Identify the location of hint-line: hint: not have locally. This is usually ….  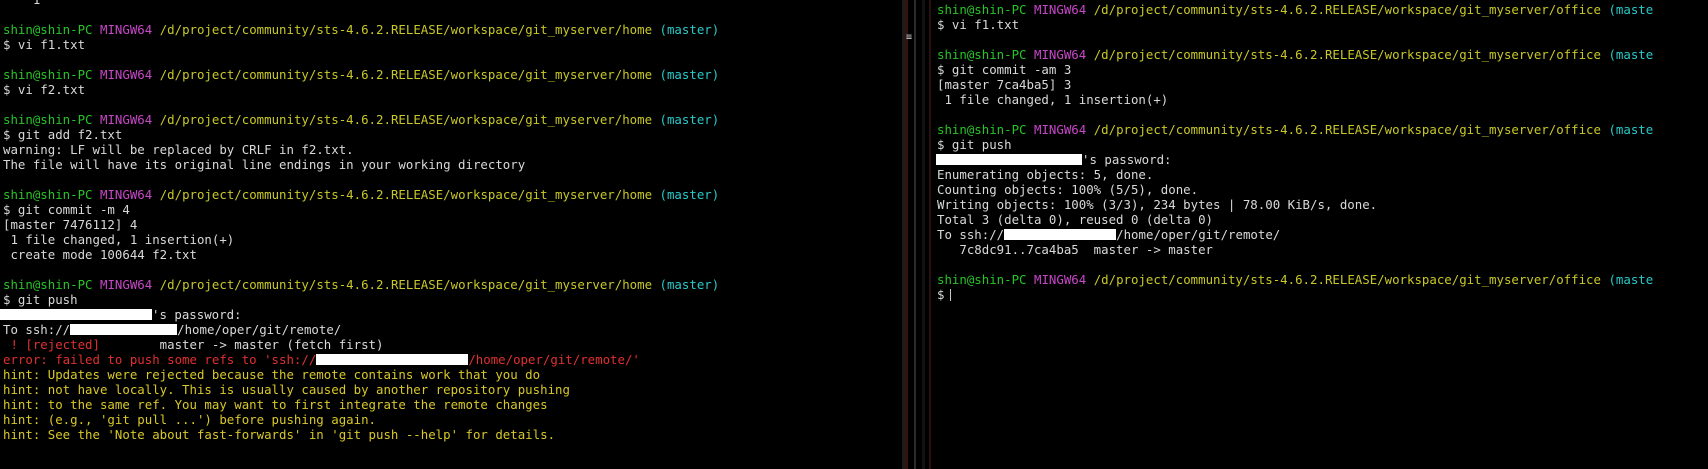
(286, 389).